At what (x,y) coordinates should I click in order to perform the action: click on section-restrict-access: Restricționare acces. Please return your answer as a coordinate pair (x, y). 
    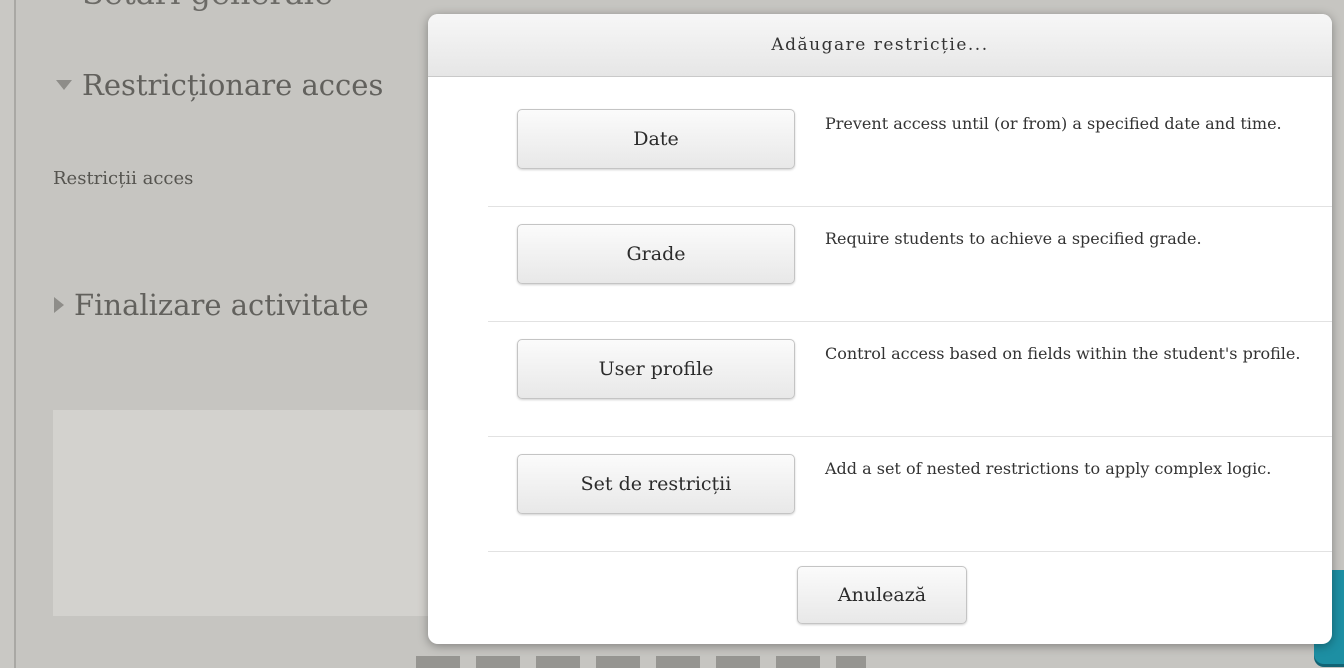
    Looking at the image, I should click on (219, 85).